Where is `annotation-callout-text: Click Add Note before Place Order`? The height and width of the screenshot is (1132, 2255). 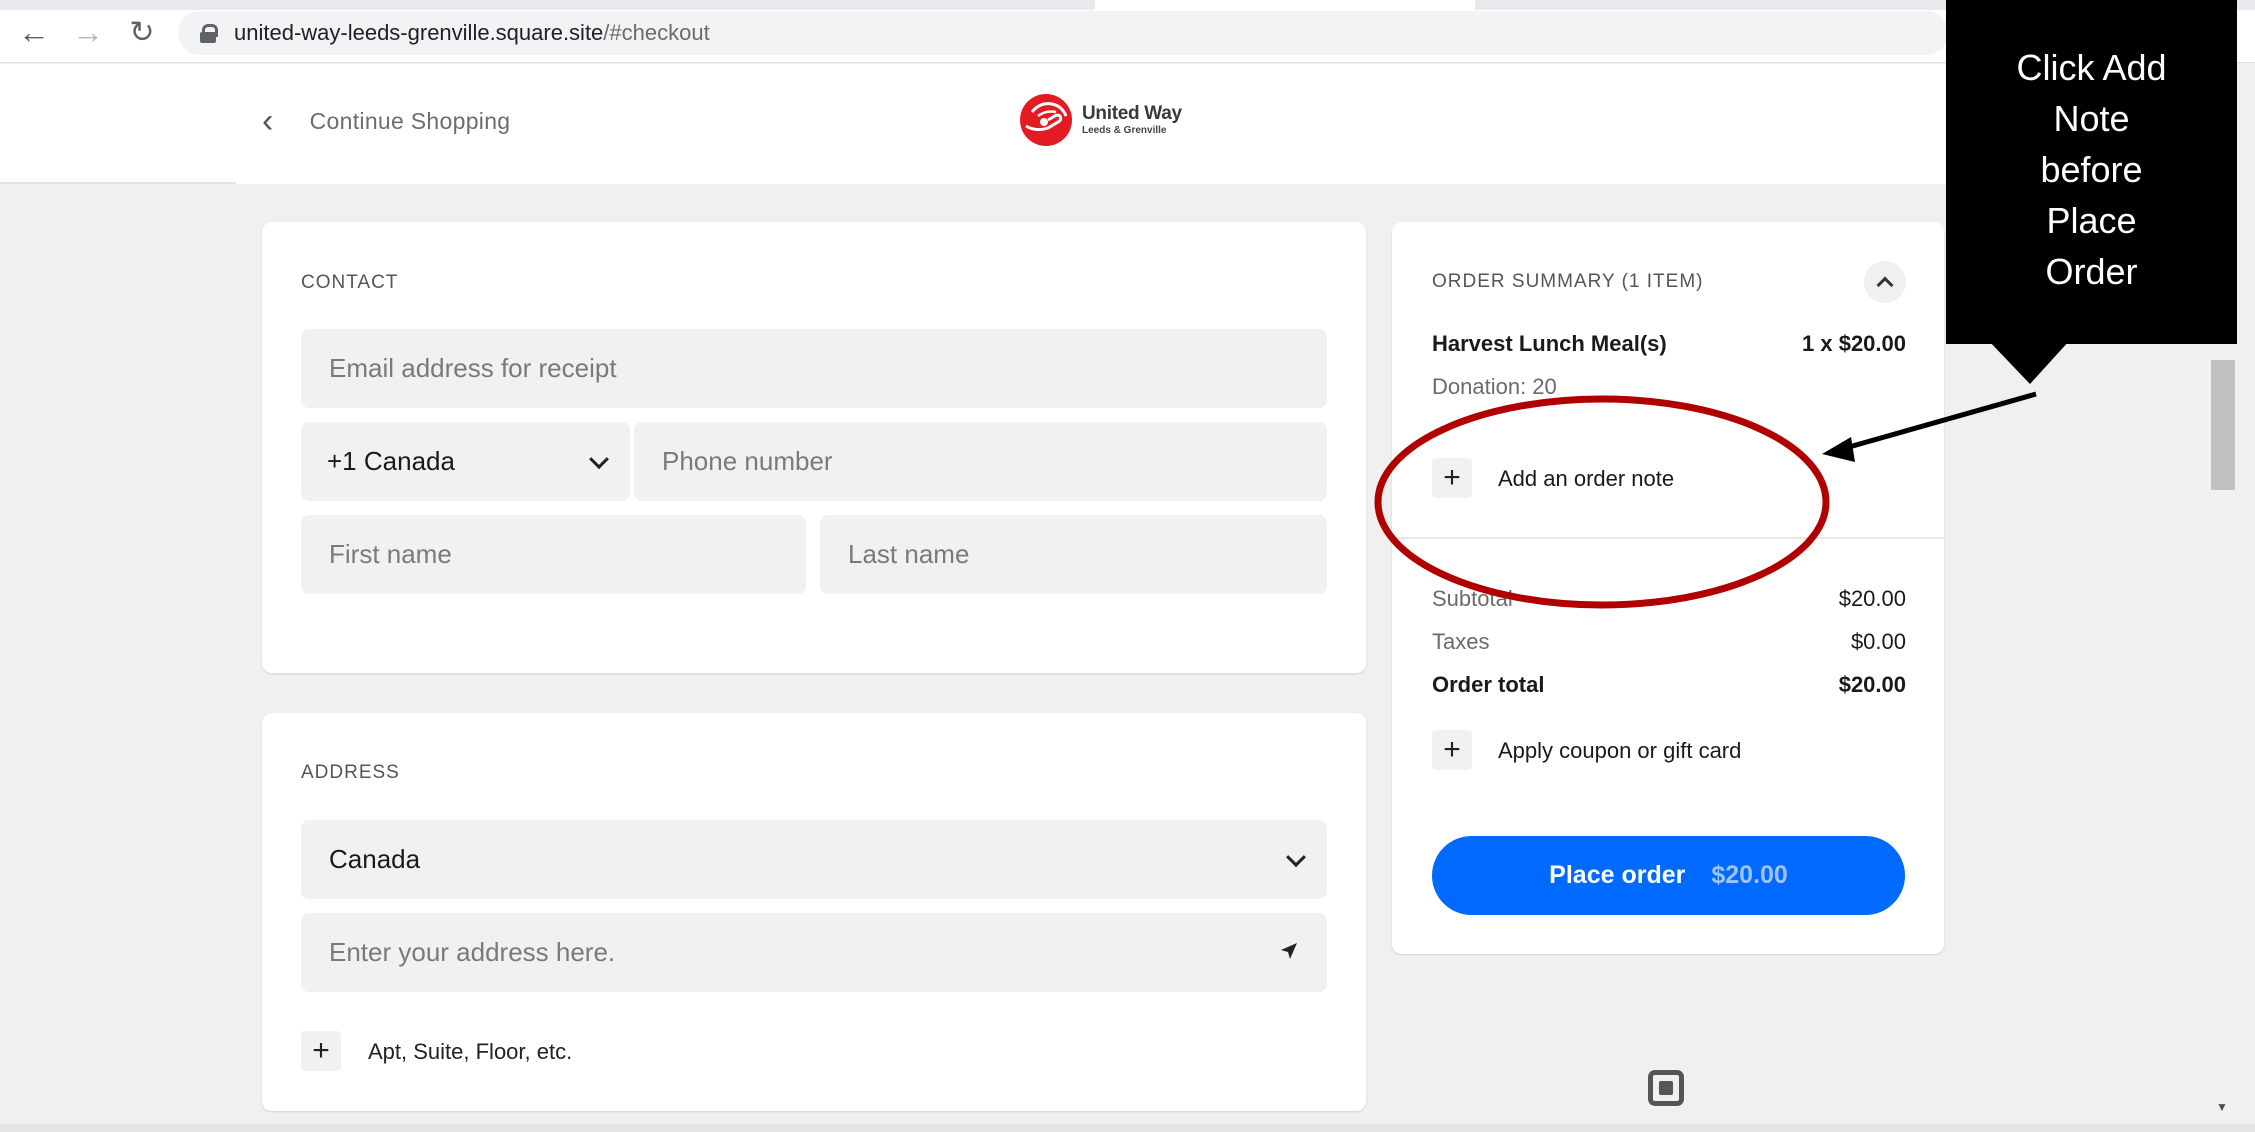
annotation-callout-text: Click Add Note before Place Order is located at coordinates (2091, 169).